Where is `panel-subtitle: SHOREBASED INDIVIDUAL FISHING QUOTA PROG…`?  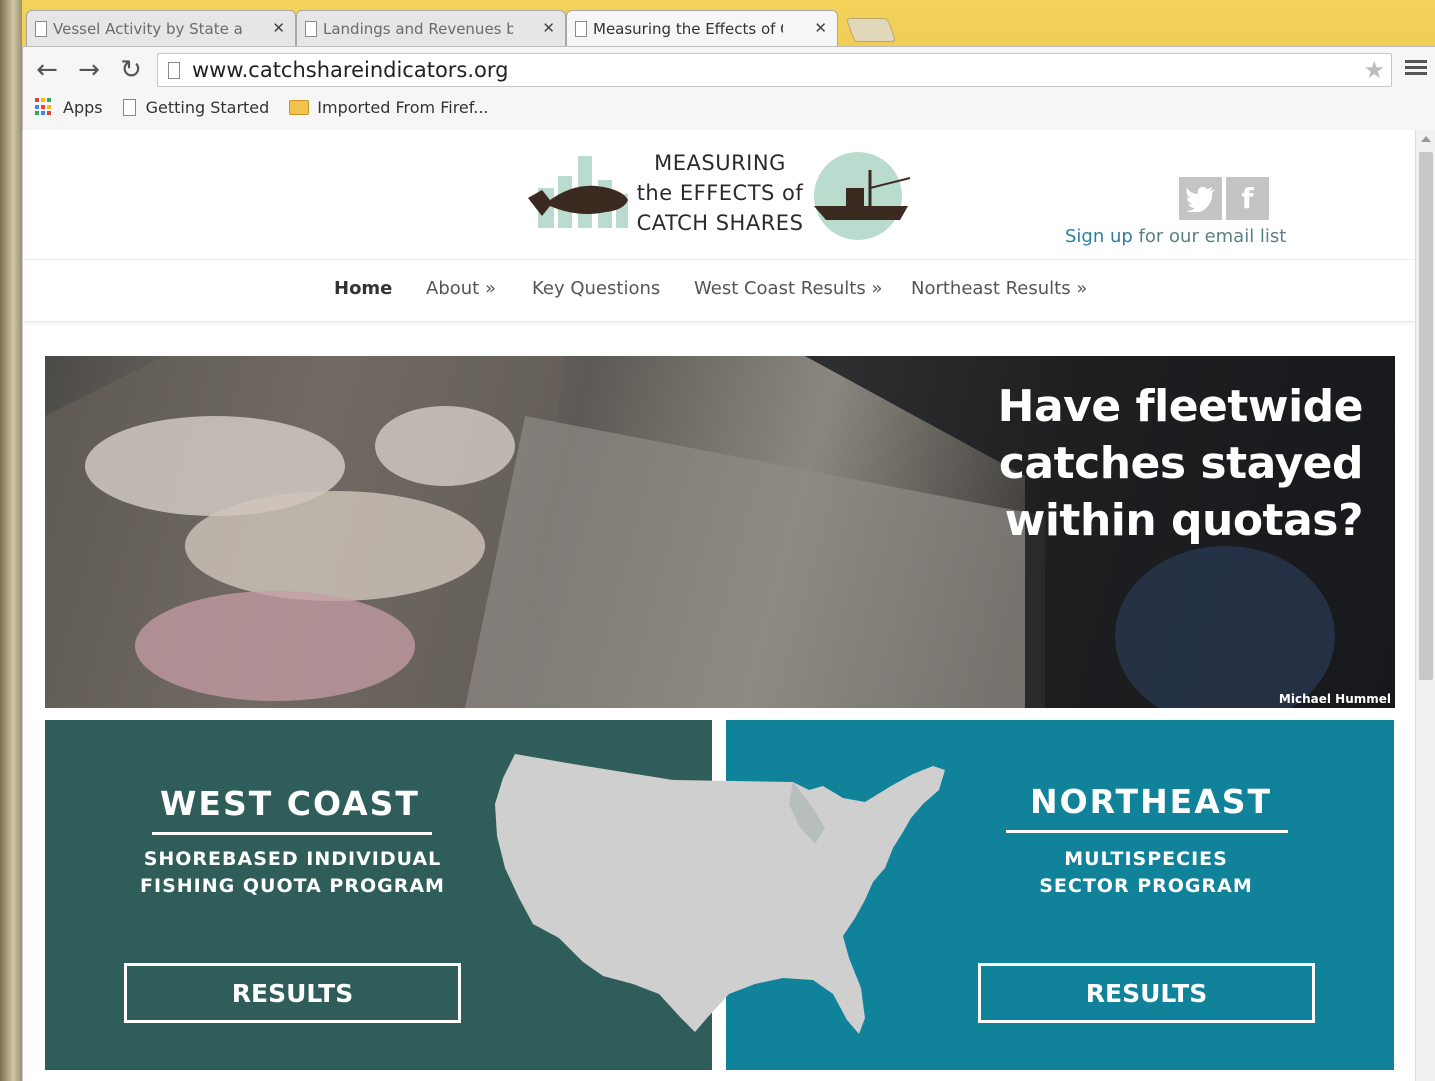
panel-subtitle: SHOREBASED INDIVIDUAL FISHING QUOTA PROG… is located at coordinates (292, 873).